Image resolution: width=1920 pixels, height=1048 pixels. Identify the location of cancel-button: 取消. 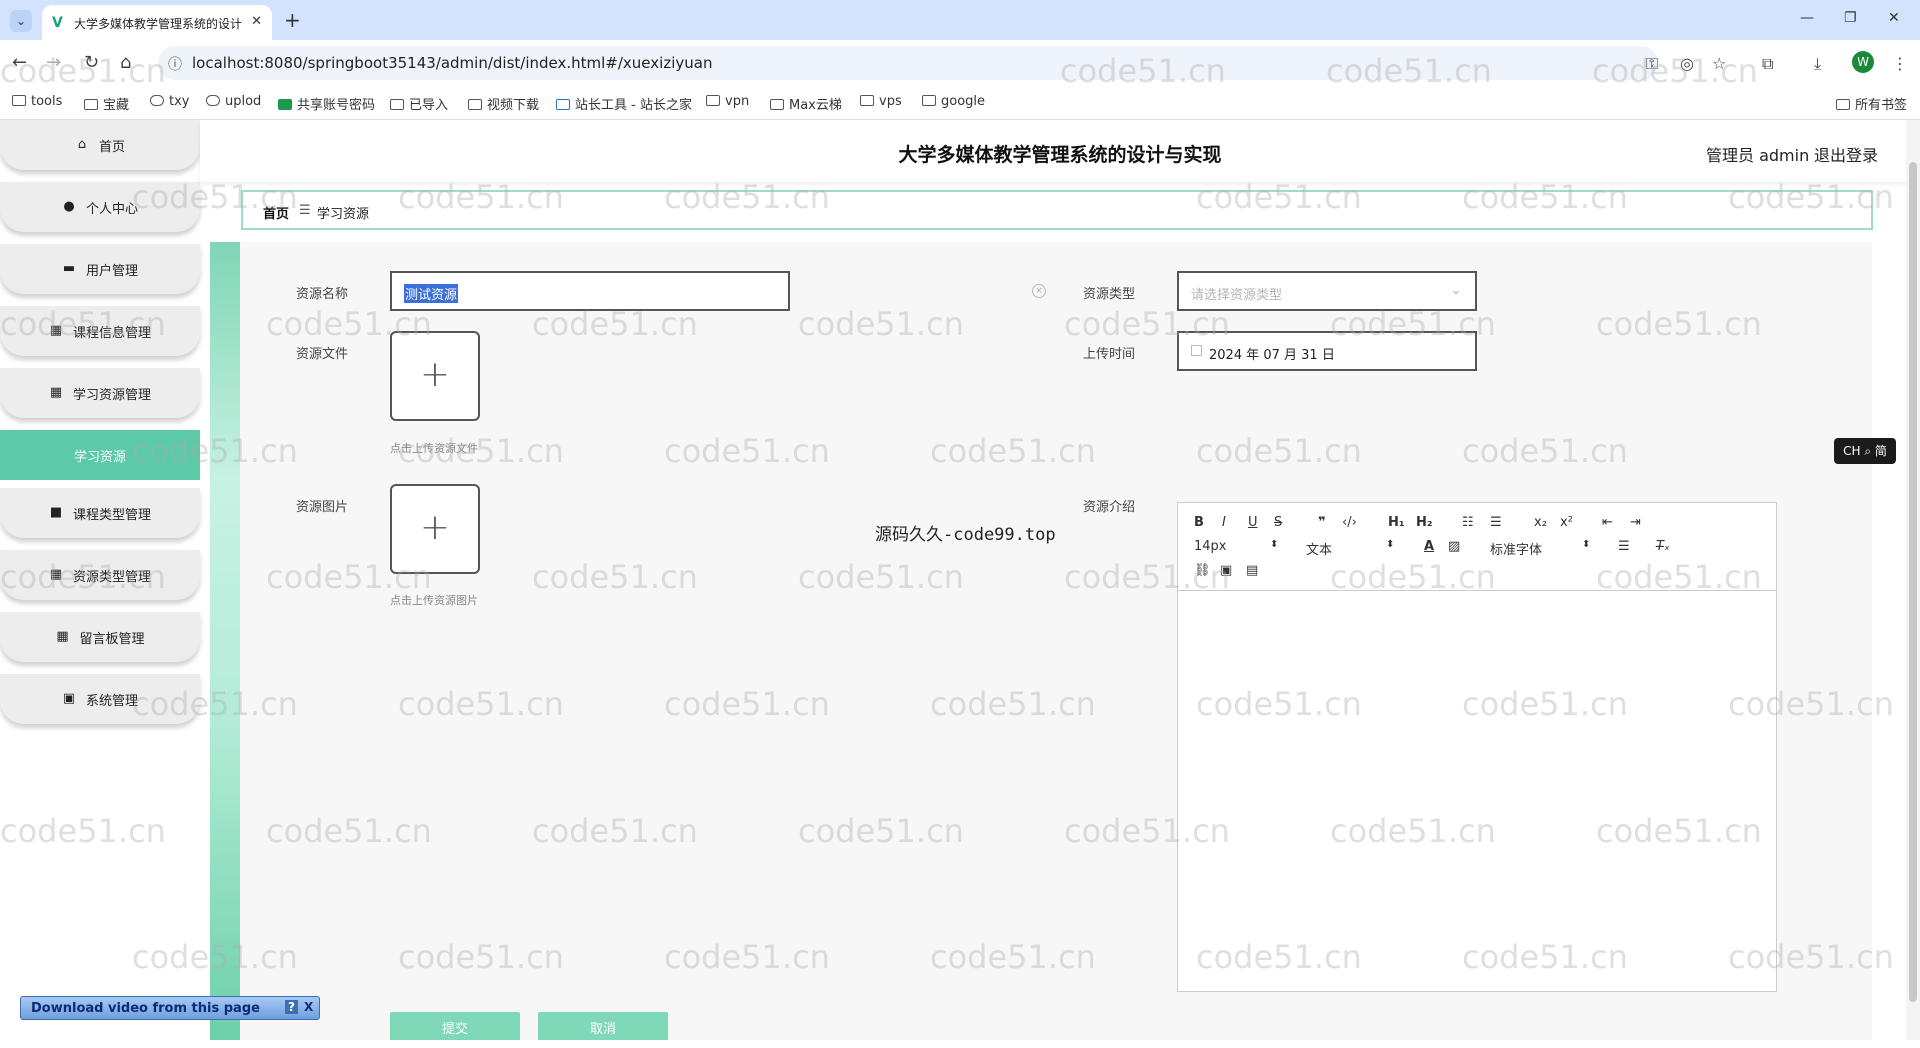
(603, 1026).